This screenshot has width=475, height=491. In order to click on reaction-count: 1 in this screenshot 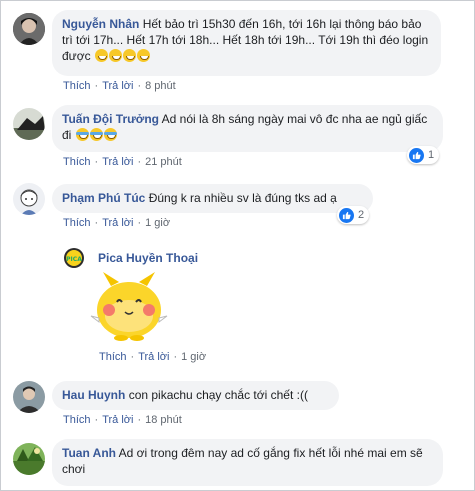, I will do `click(423, 155)`.